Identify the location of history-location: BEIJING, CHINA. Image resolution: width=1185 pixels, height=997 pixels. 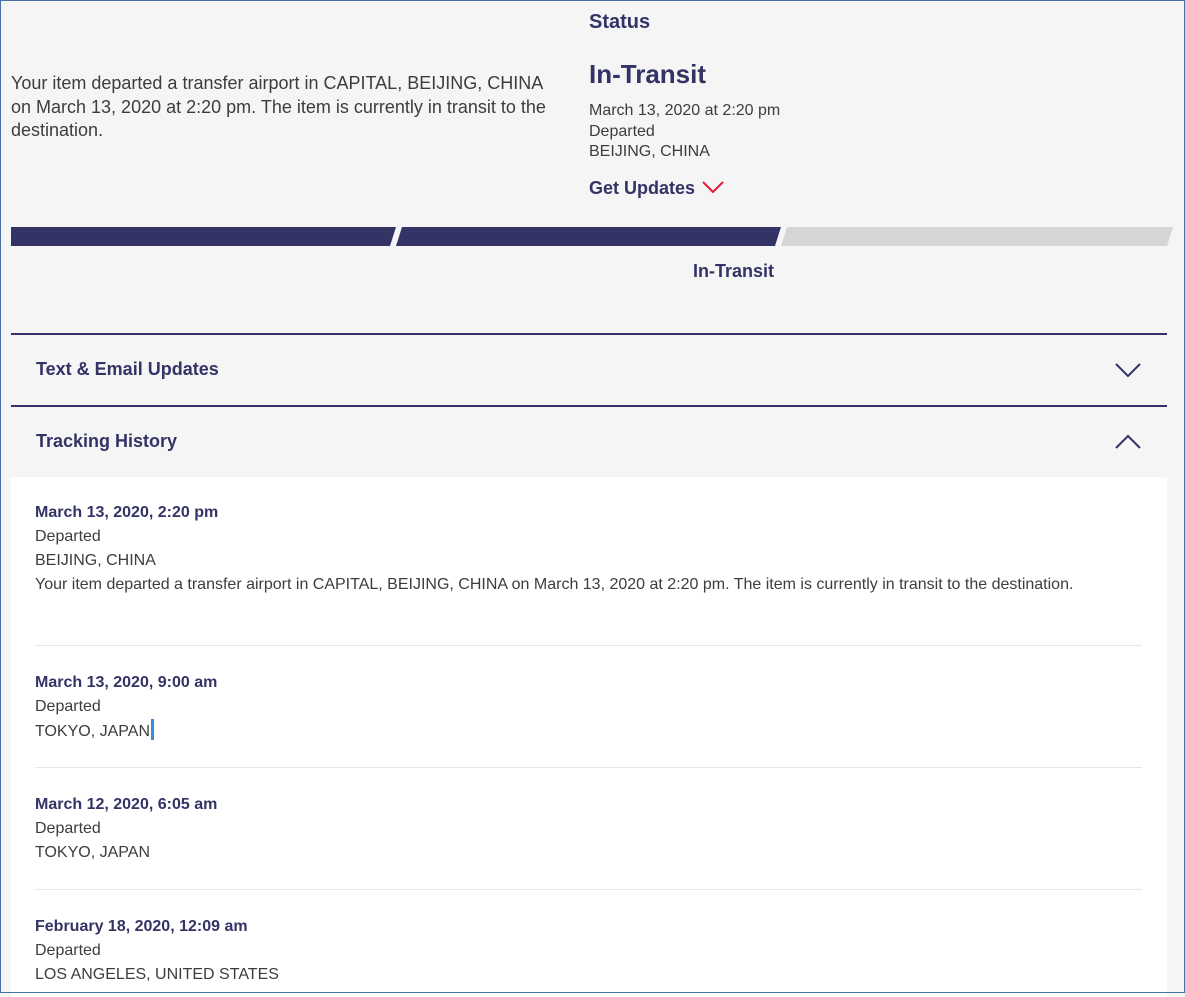
(95, 560).